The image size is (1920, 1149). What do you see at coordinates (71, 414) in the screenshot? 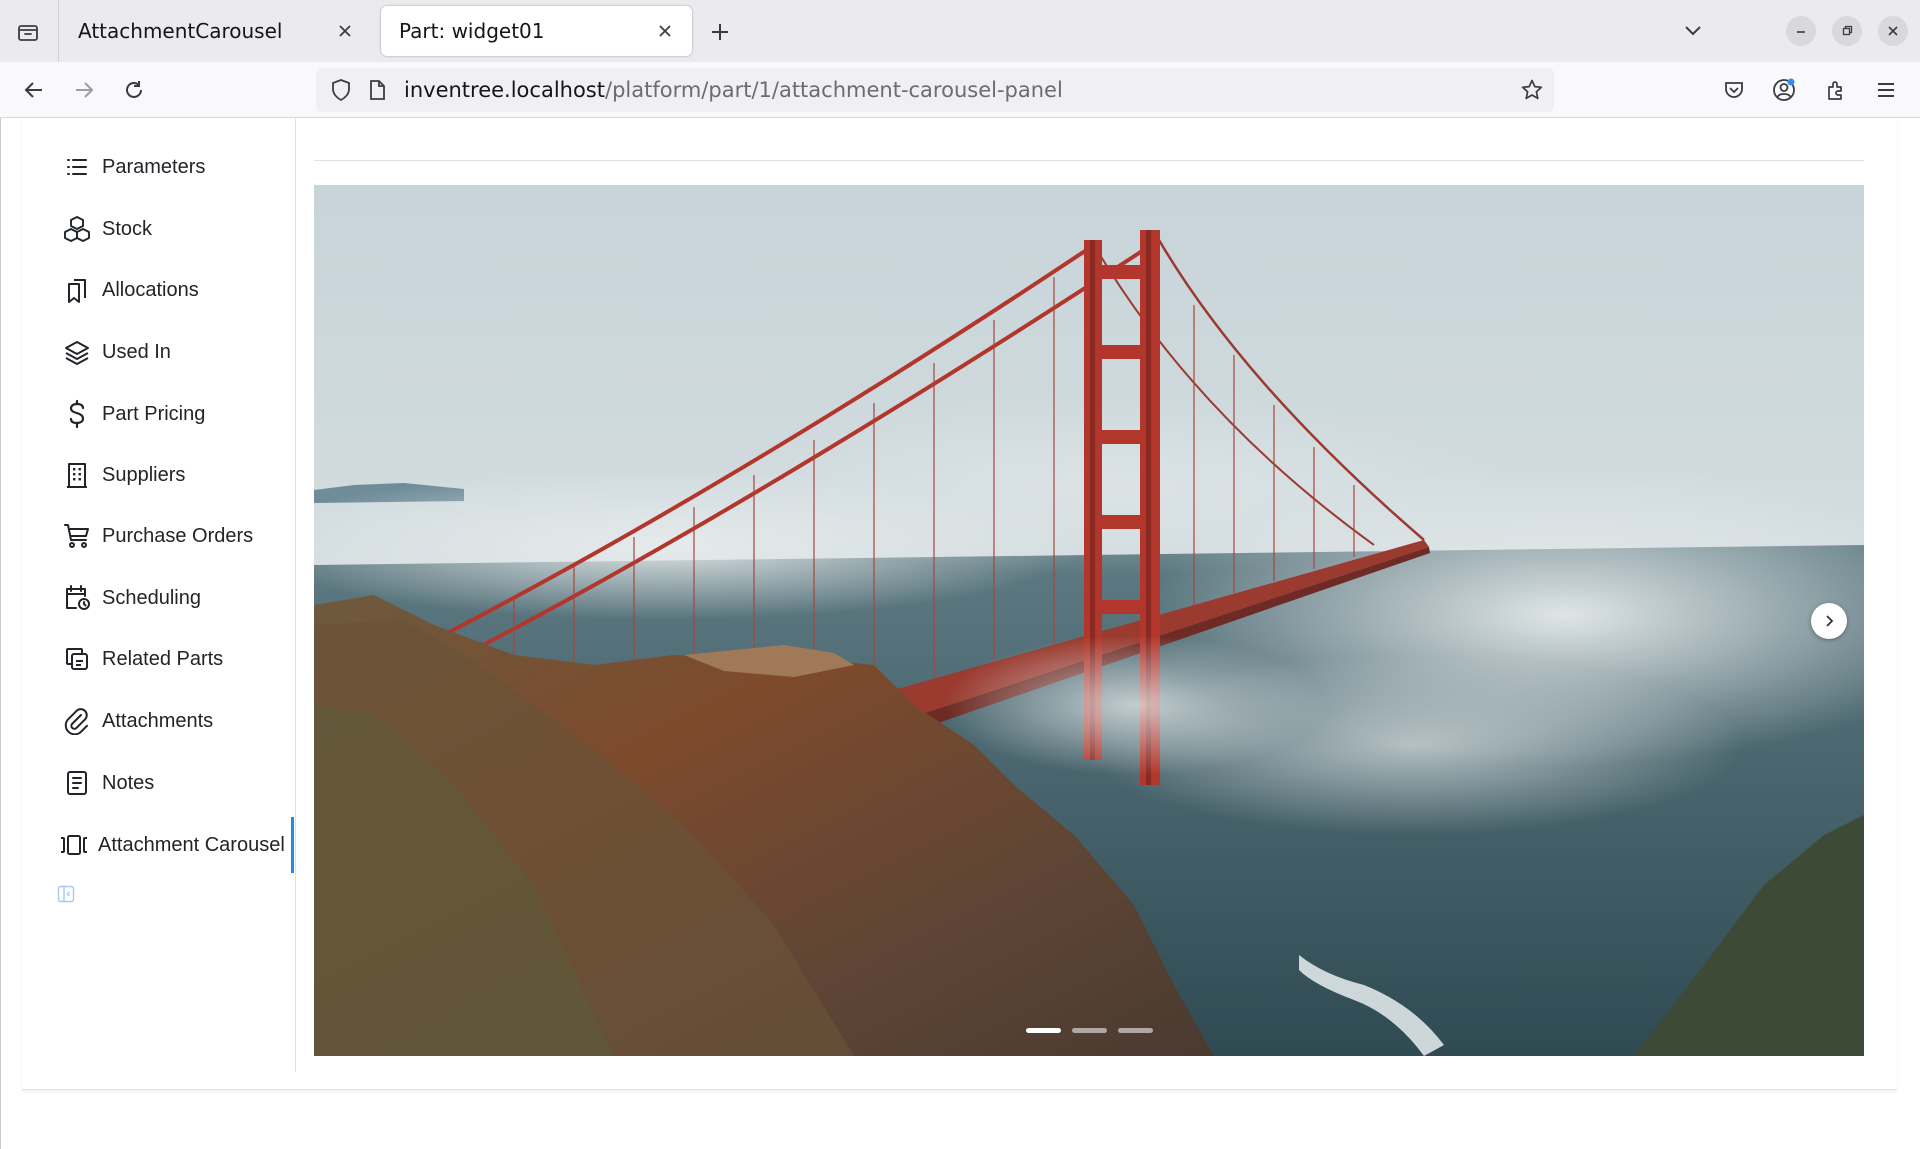
I see `dollar-icon` at bounding box center [71, 414].